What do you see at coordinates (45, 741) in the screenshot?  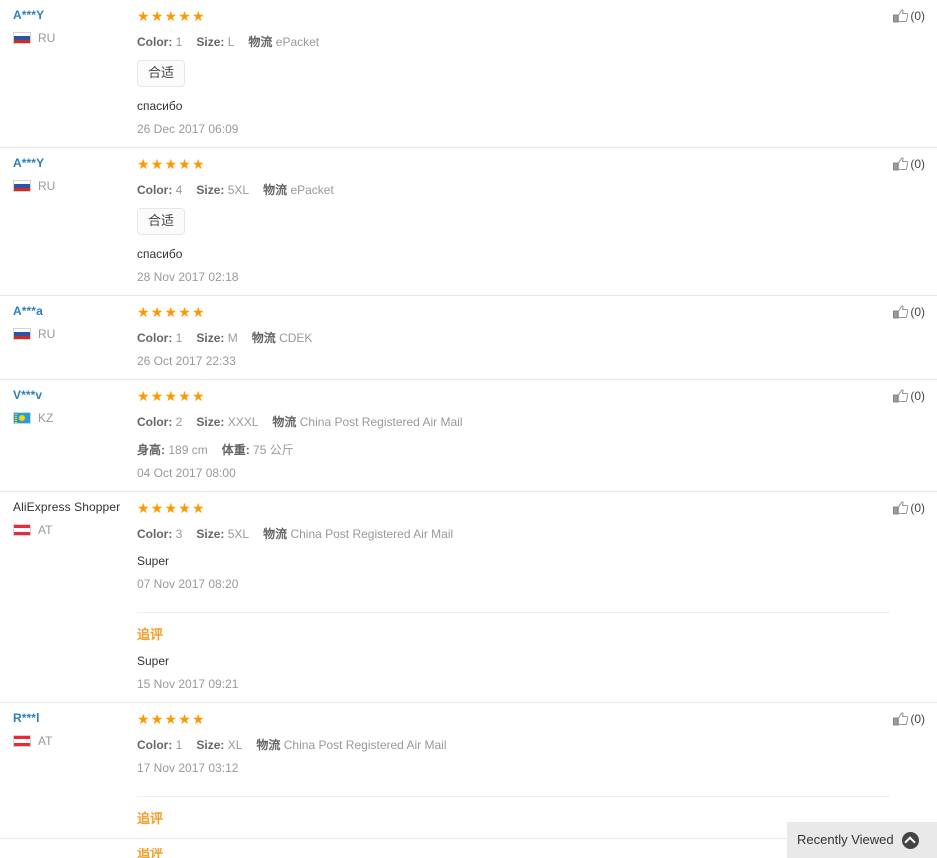 I see `country-code: AT` at bounding box center [45, 741].